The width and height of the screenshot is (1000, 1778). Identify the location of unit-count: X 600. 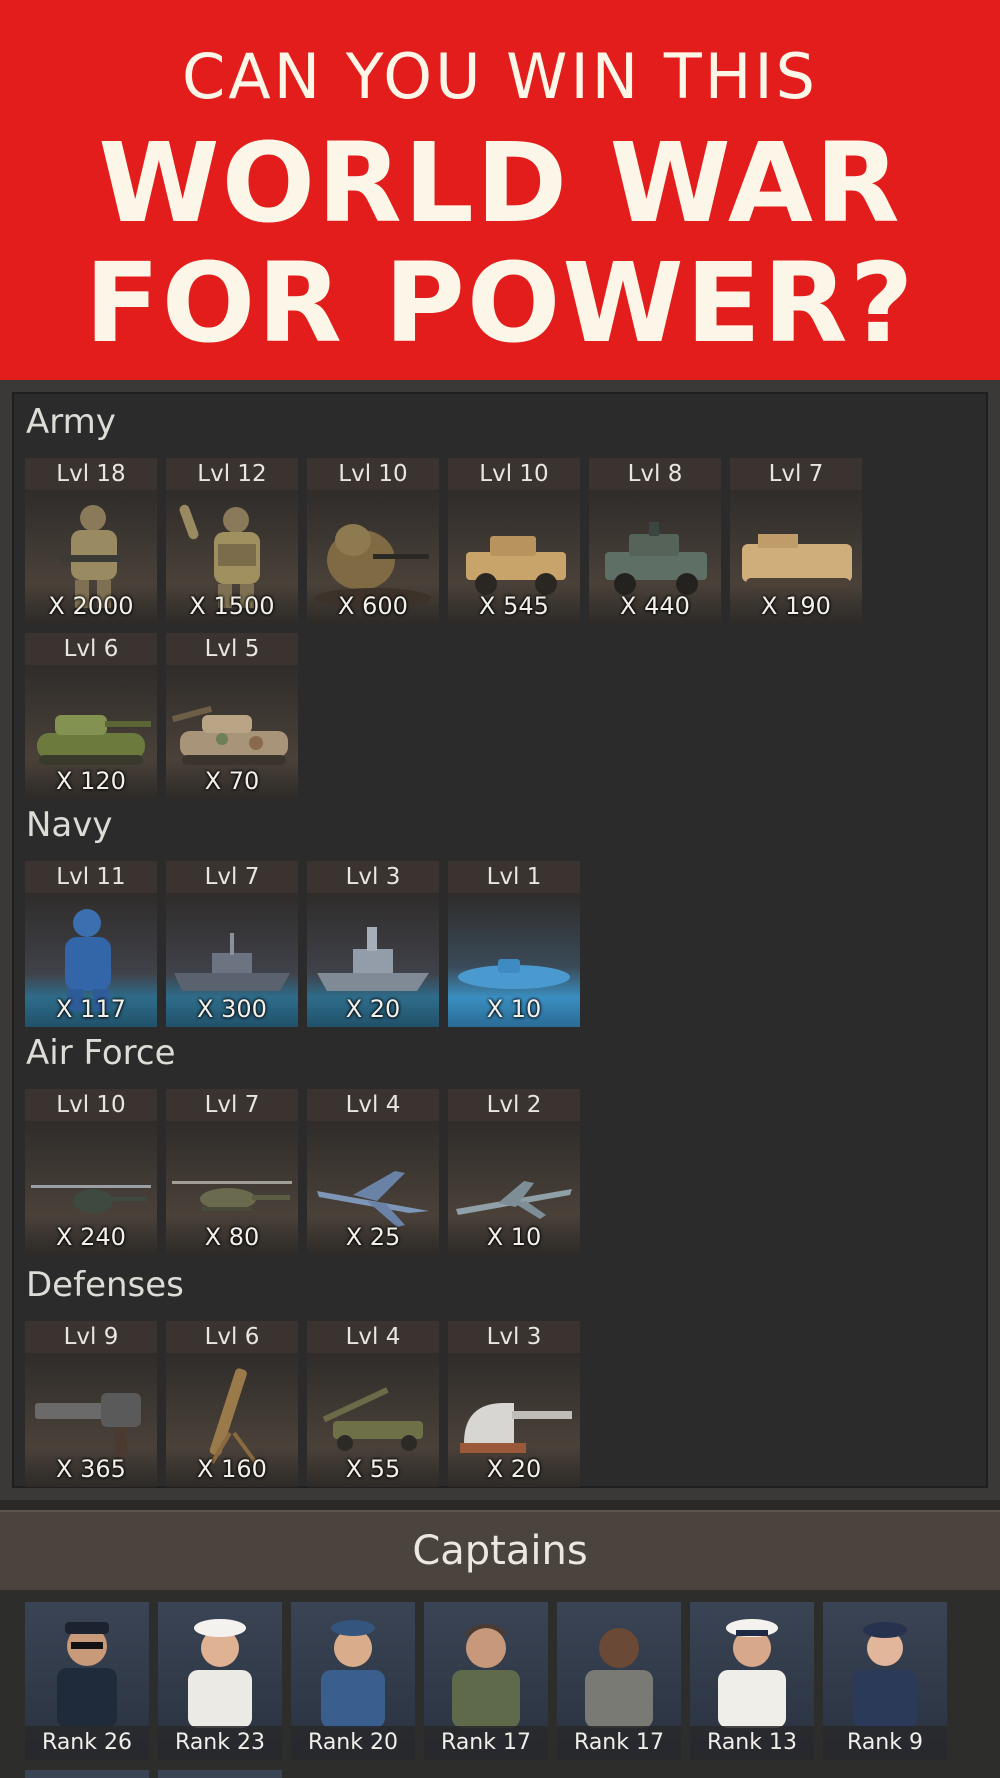
(373, 606).